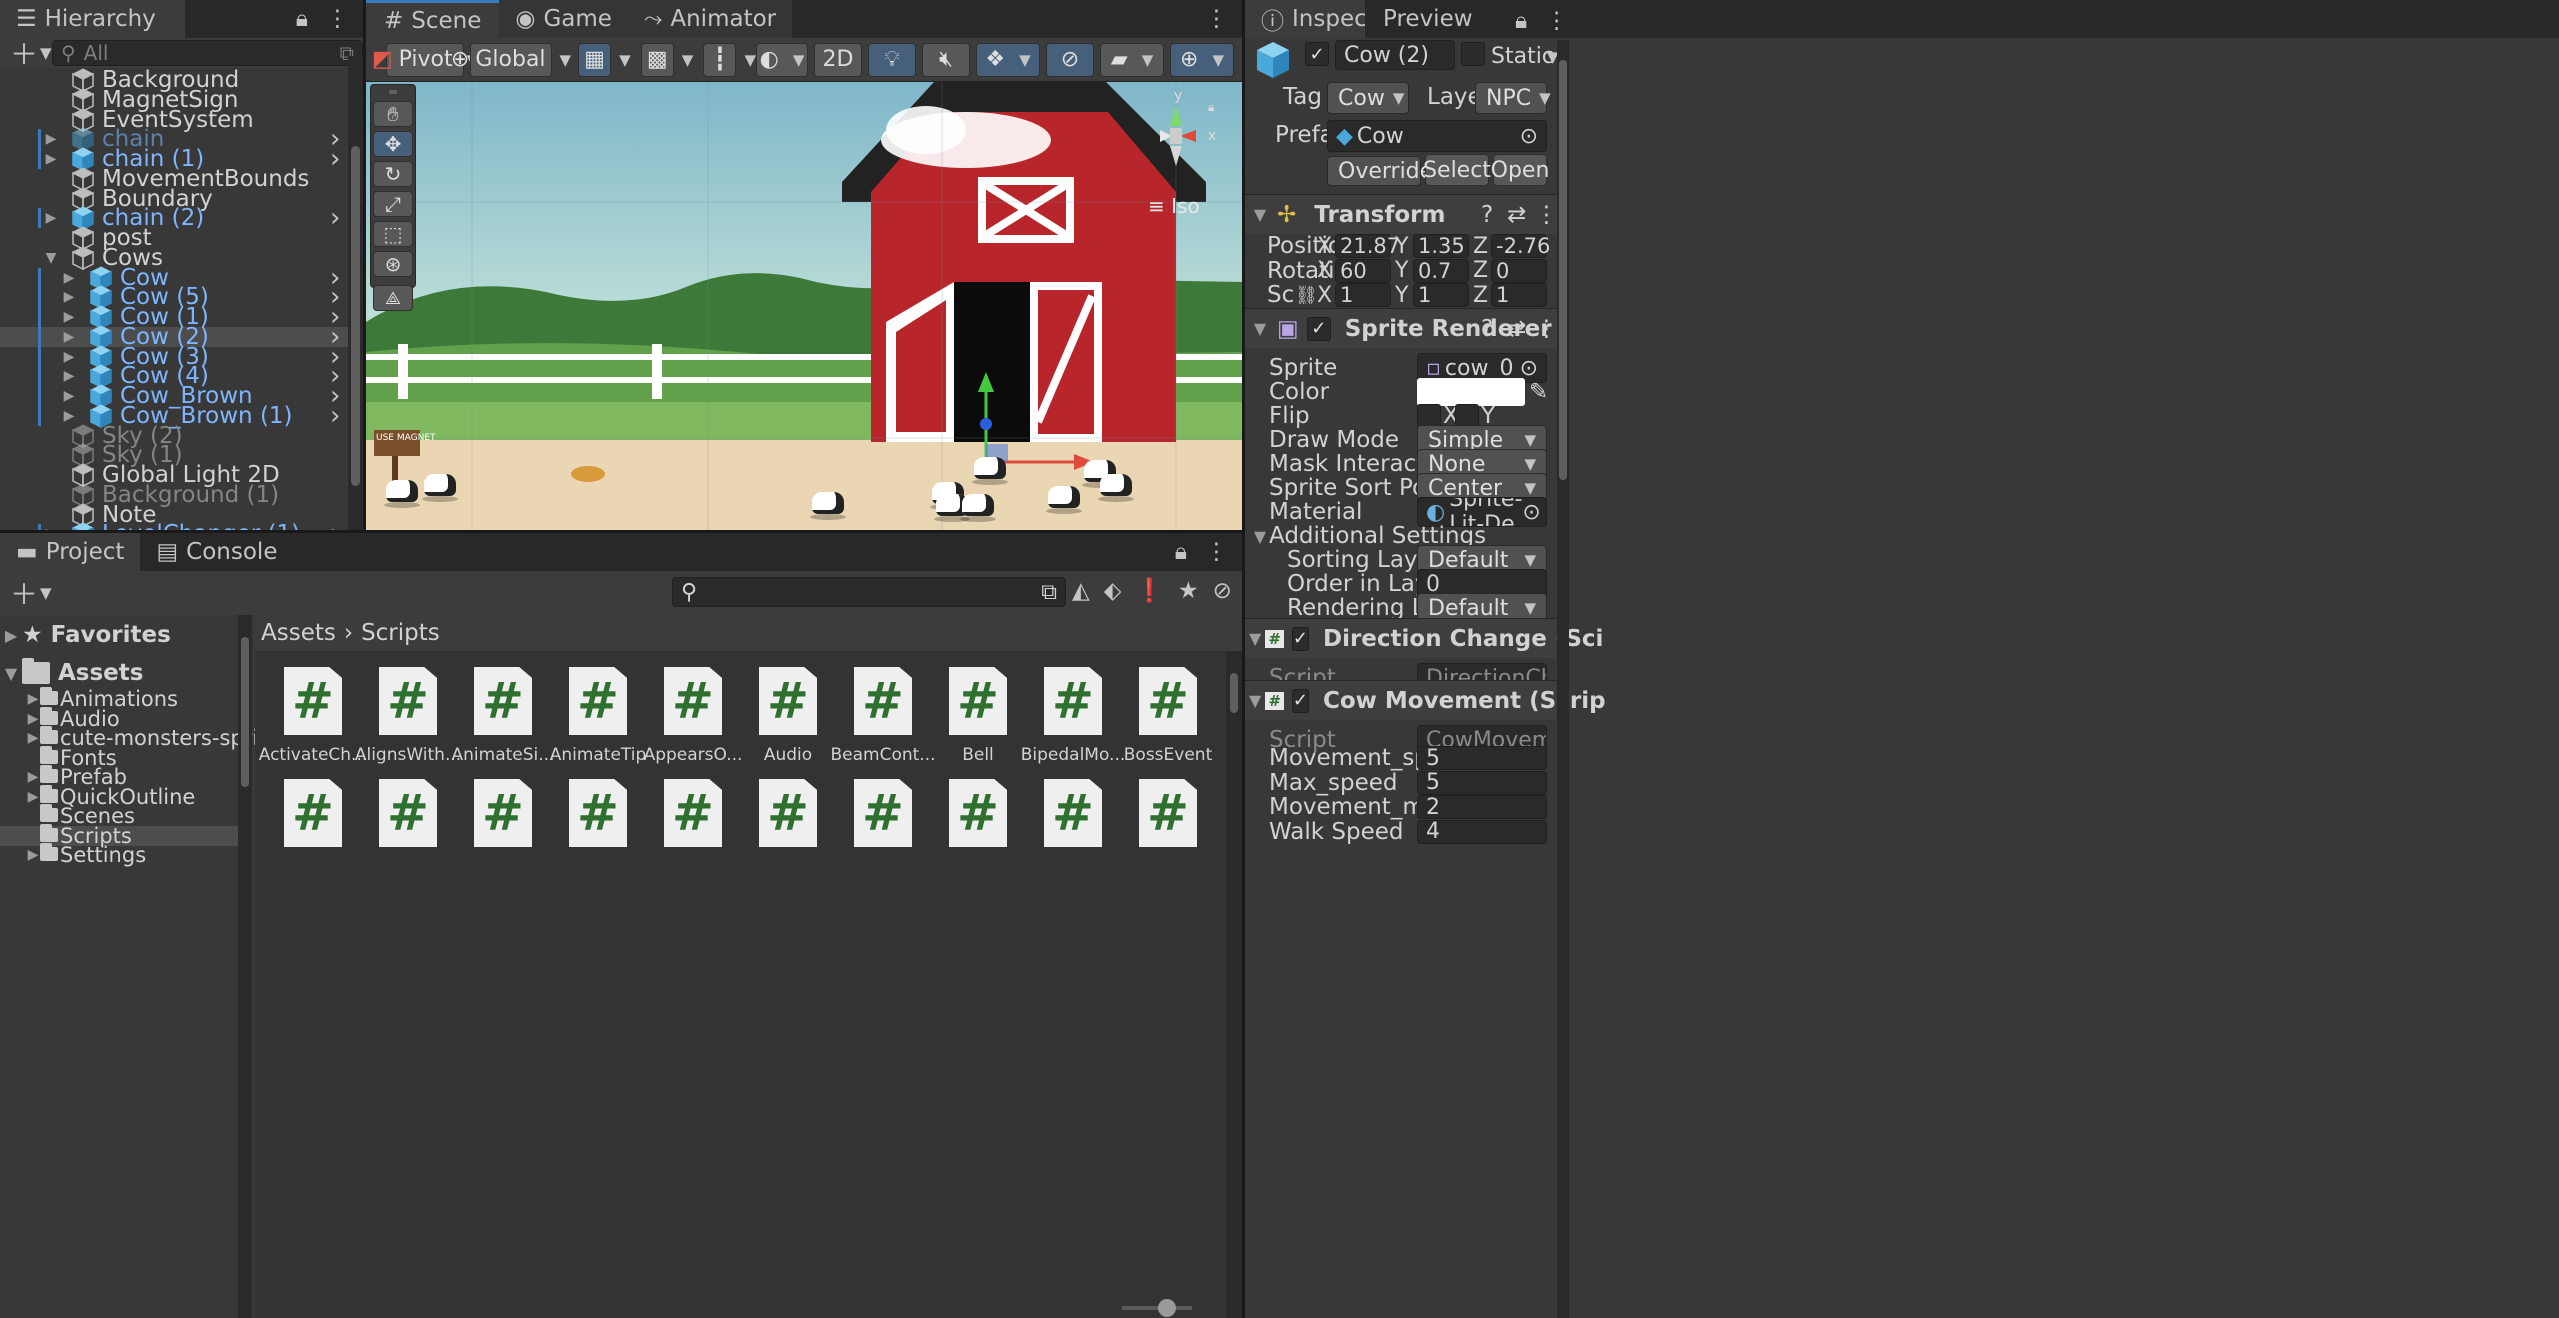  What do you see at coordinates (1519, 295) in the screenshot?
I see `transform-scale-z-input: 1` at bounding box center [1519, 295].